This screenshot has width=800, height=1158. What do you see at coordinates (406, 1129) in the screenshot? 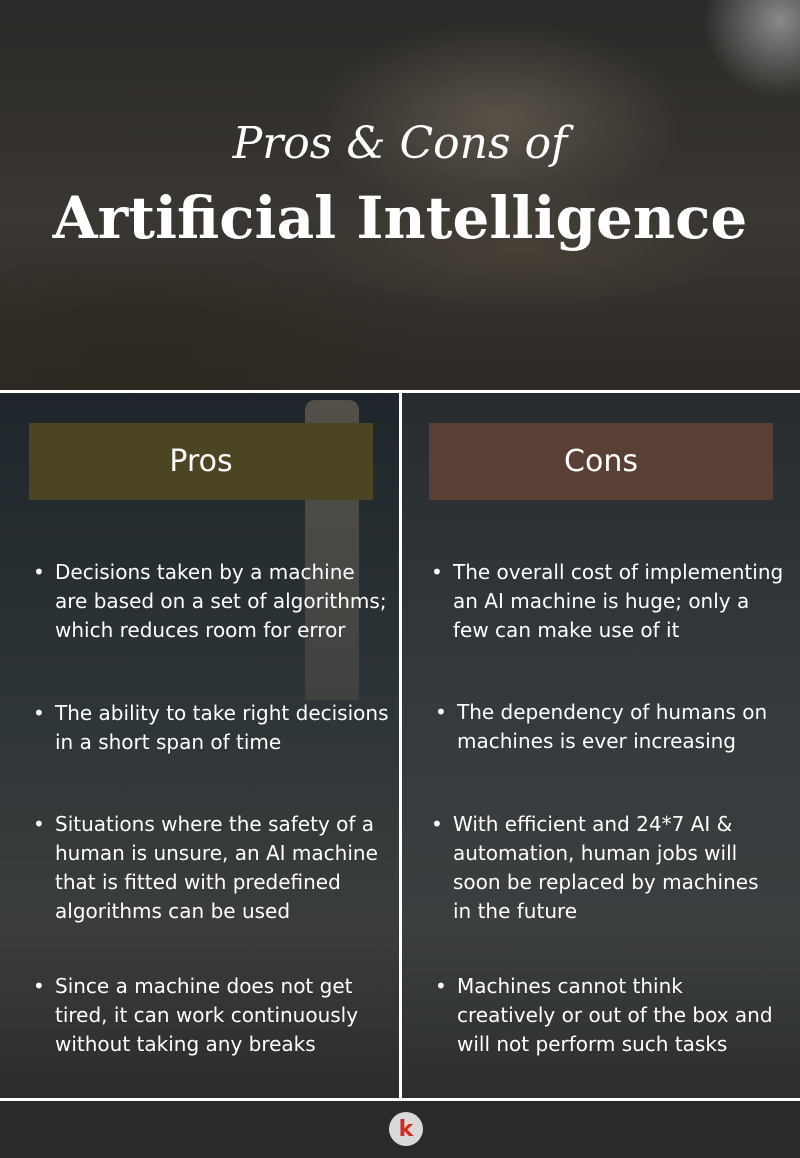
I see `brand-logo-icon: k` at bounding box center [406, 1129].